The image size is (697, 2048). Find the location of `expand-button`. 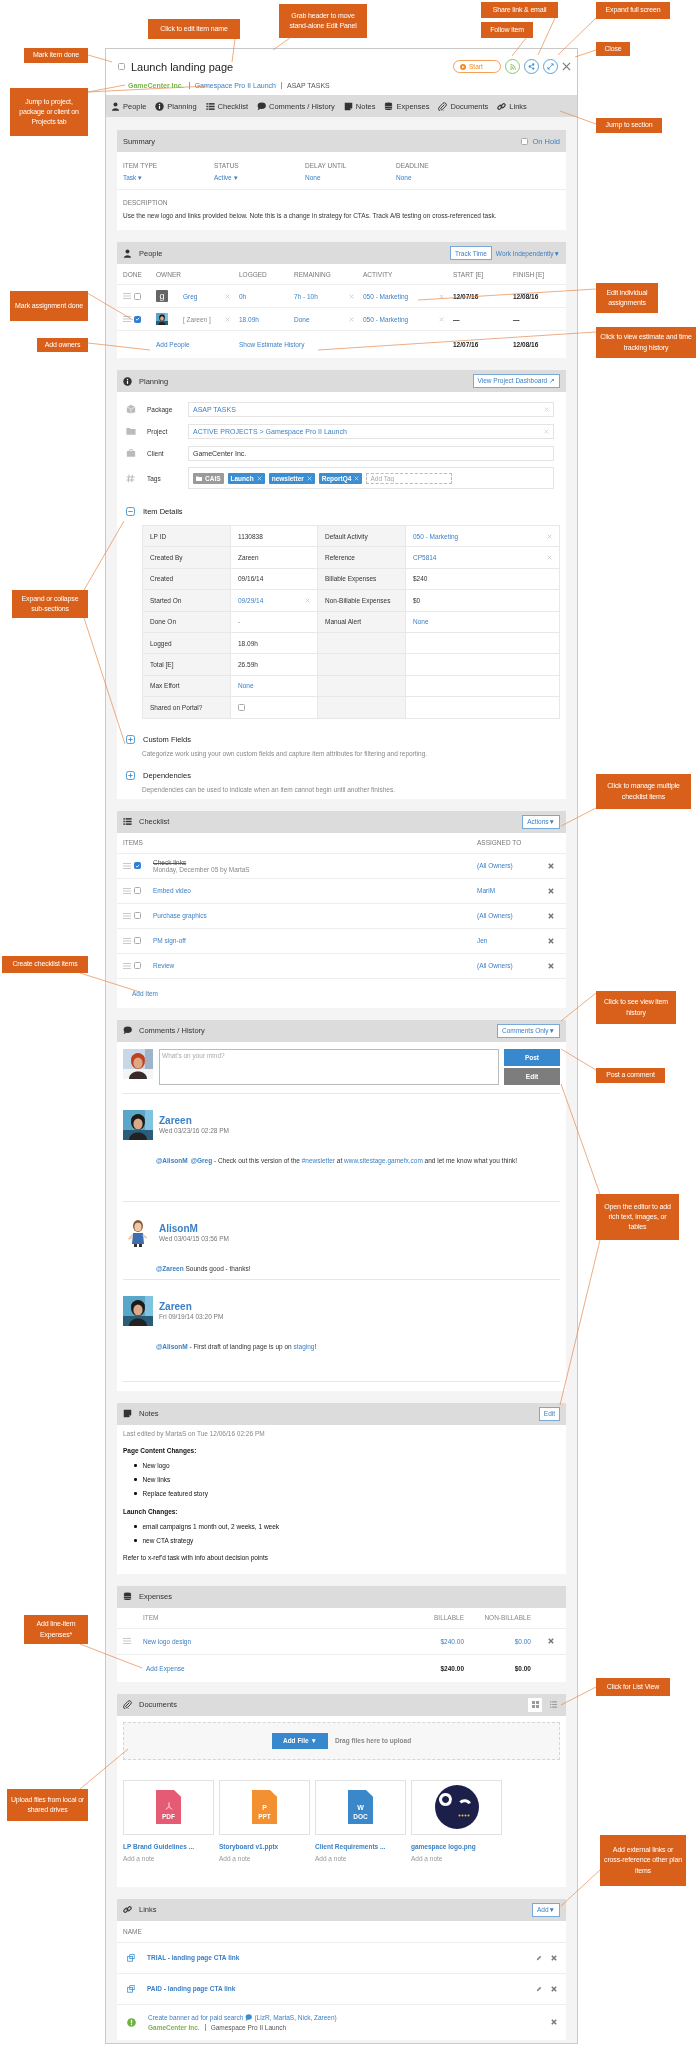

expand-button is located at coordinates (550, 66).